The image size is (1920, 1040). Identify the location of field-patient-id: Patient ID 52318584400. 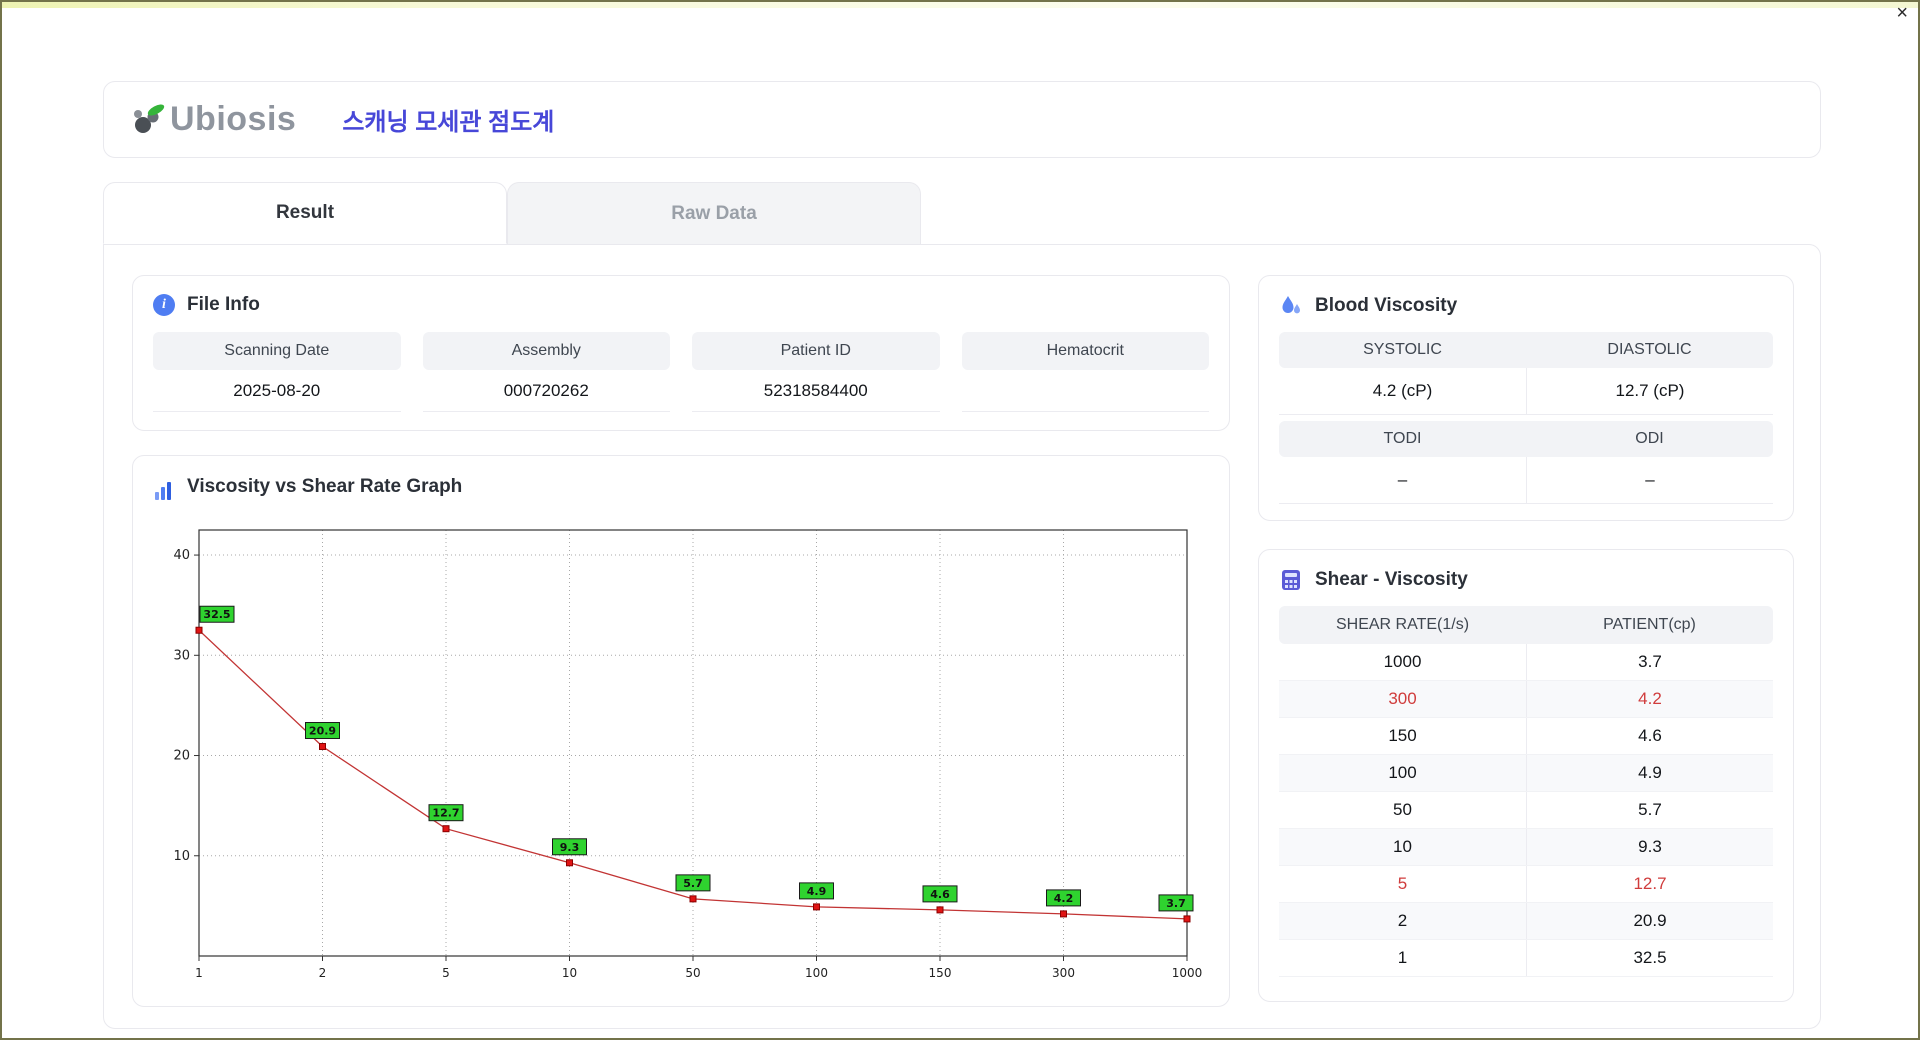
(816, 372).